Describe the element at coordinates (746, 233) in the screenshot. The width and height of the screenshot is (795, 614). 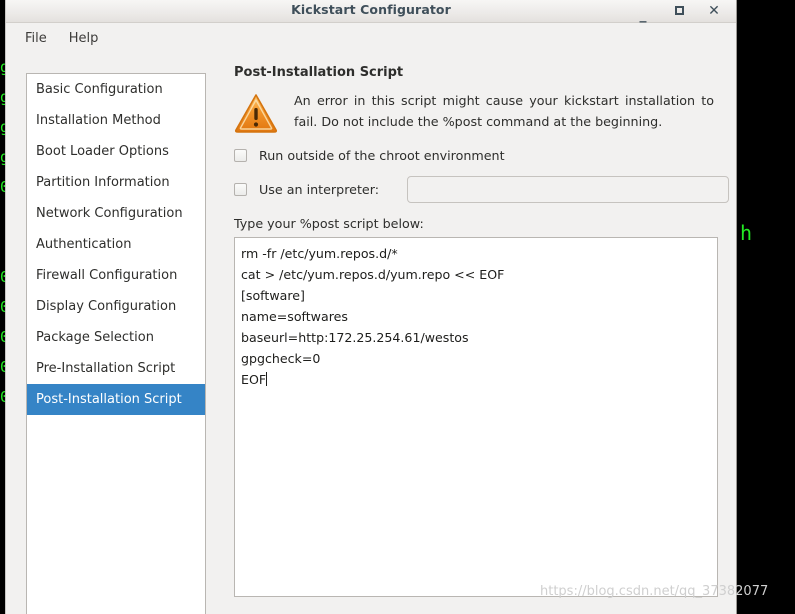
I see `terminal-right-text: h` at that location.